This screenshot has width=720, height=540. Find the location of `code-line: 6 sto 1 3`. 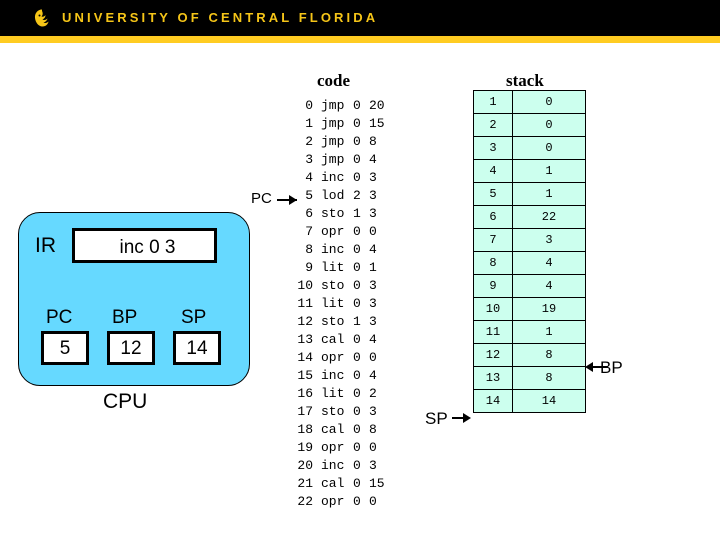

code-line: 6 sto 1 3 is located at coordinates (338, 214).